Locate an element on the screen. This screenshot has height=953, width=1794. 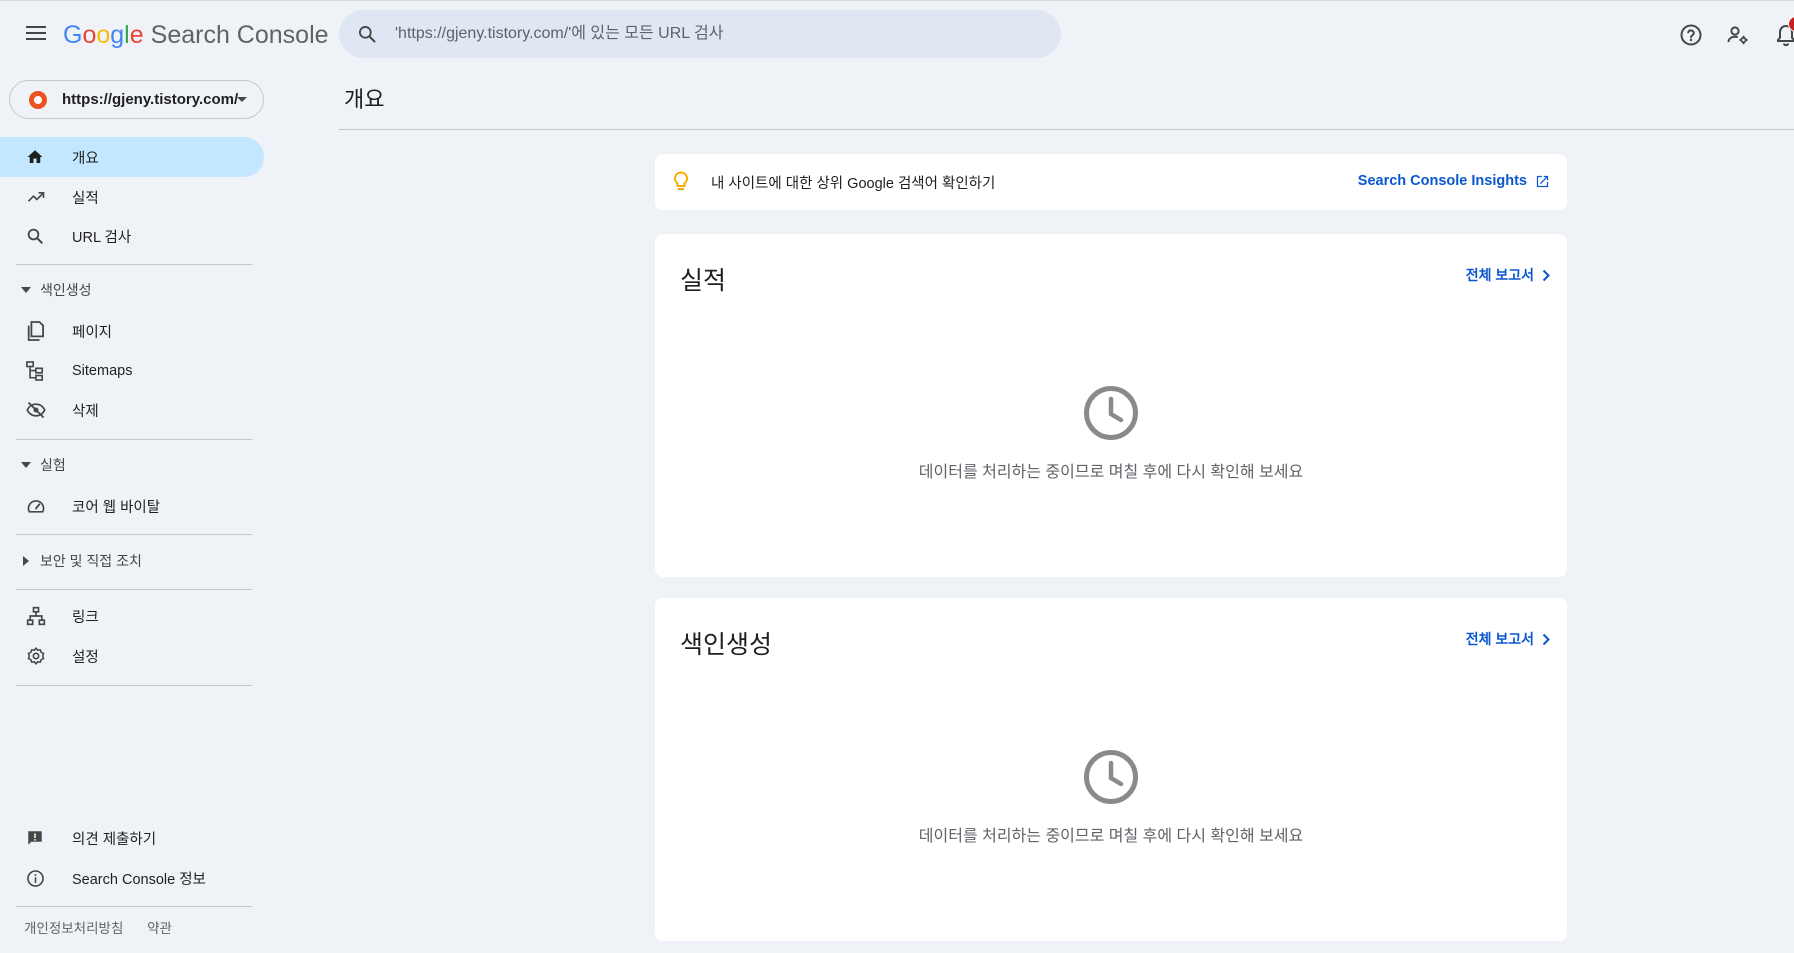
privacy-policy-link: 개인정보처리방침 is located at coordinates (73, 928).